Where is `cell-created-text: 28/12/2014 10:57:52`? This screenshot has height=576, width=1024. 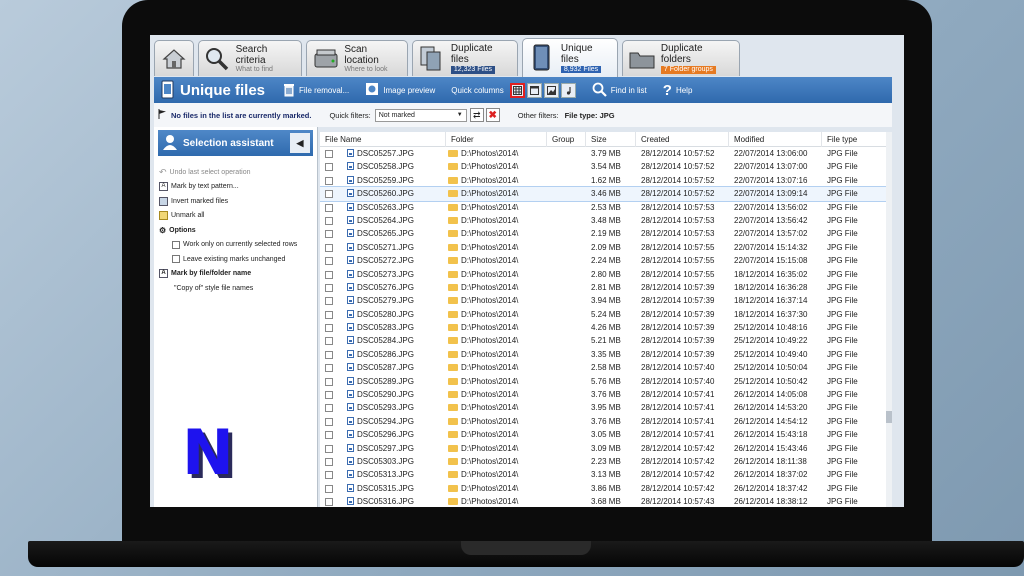
cell-created-text: 28/12/2014 10:57:52 is located at coordinates (678, 180).